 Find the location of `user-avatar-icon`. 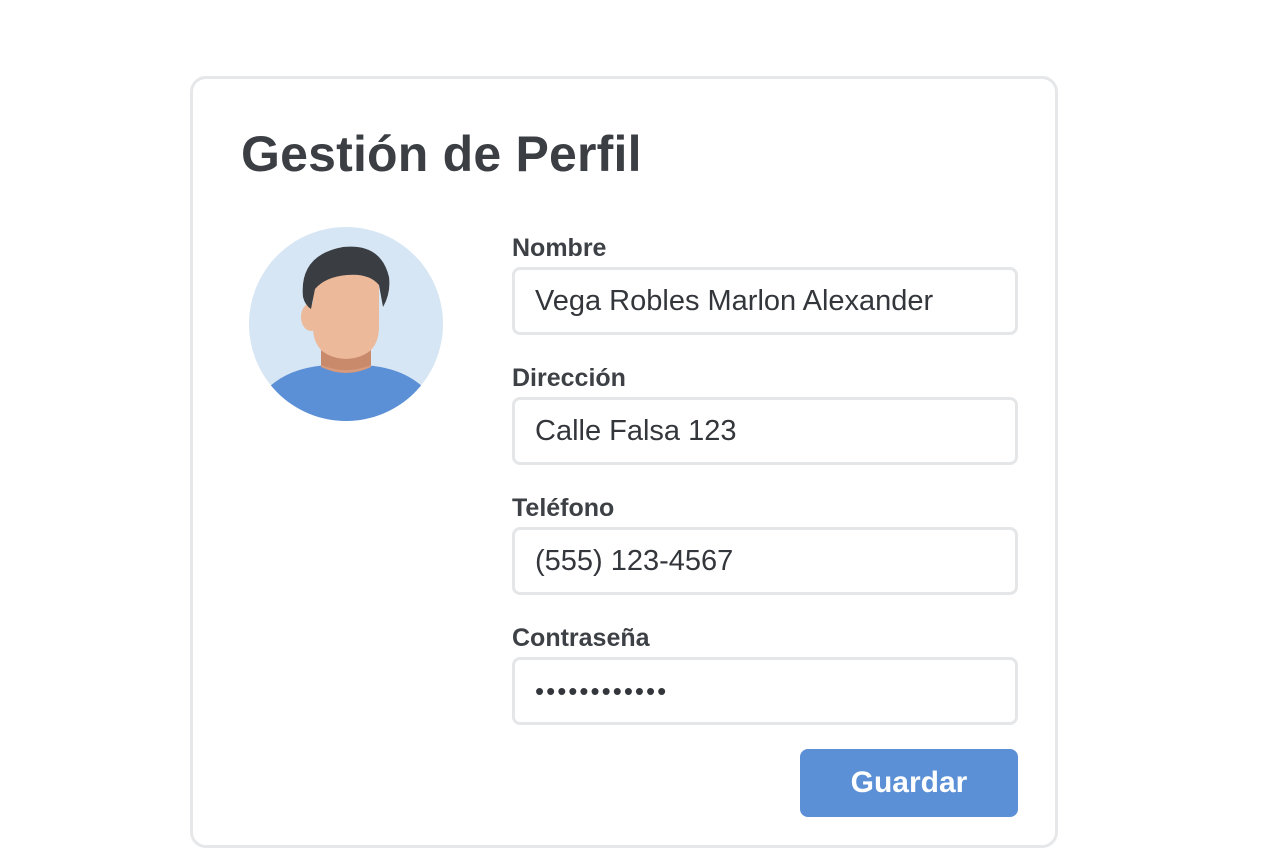

user-avatar-icon is located at coordinates (346, 324).